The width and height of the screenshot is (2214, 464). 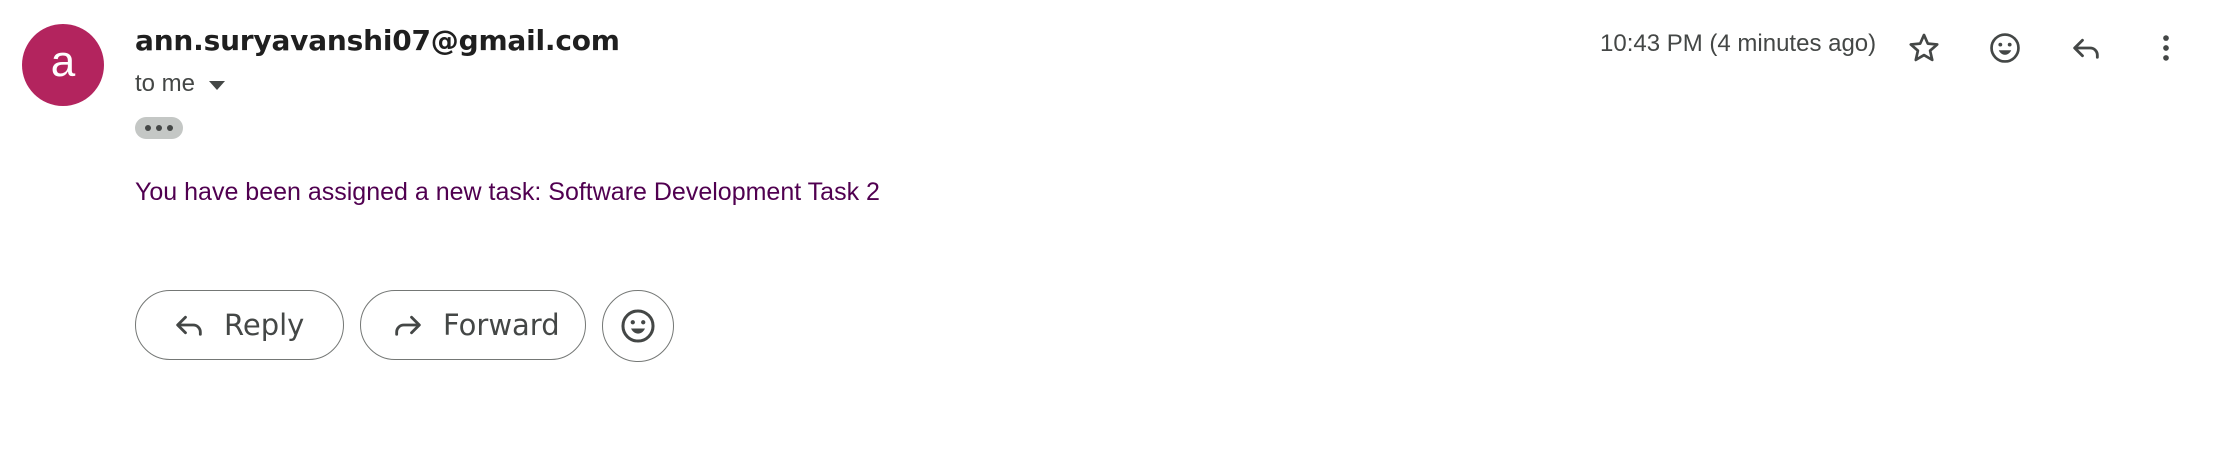 I want to click on emoji-reaction-button, so click(x=638, y=326).